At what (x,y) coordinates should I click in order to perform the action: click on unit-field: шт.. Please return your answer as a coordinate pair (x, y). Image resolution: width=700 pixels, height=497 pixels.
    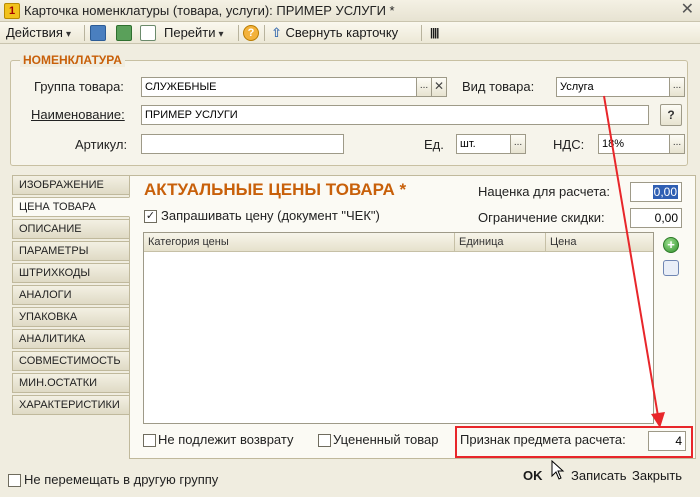
    Looking at the image, I should click on (483, 144).